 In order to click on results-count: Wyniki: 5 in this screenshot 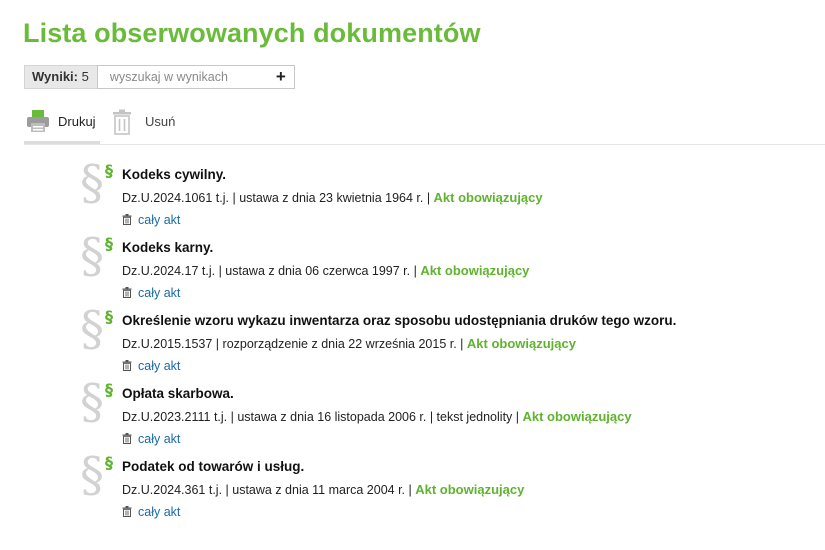, I will do `click(60, 77)`.